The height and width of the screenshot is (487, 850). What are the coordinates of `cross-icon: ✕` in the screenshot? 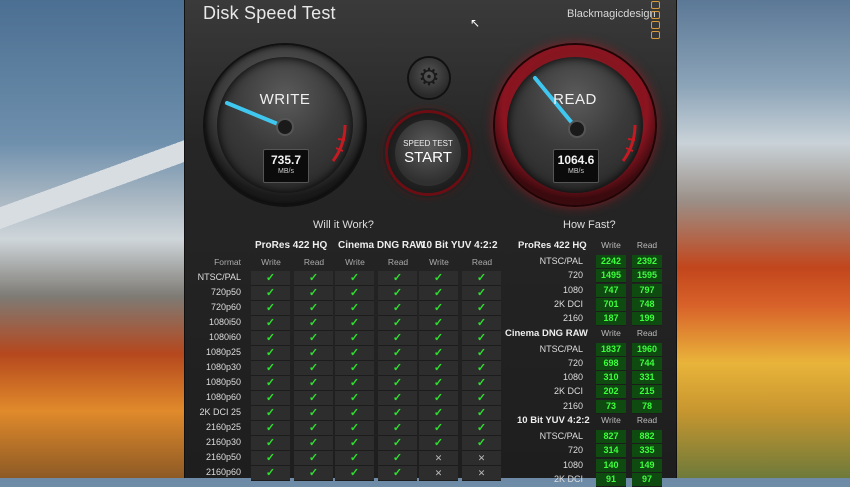 It's located at (438, 473).